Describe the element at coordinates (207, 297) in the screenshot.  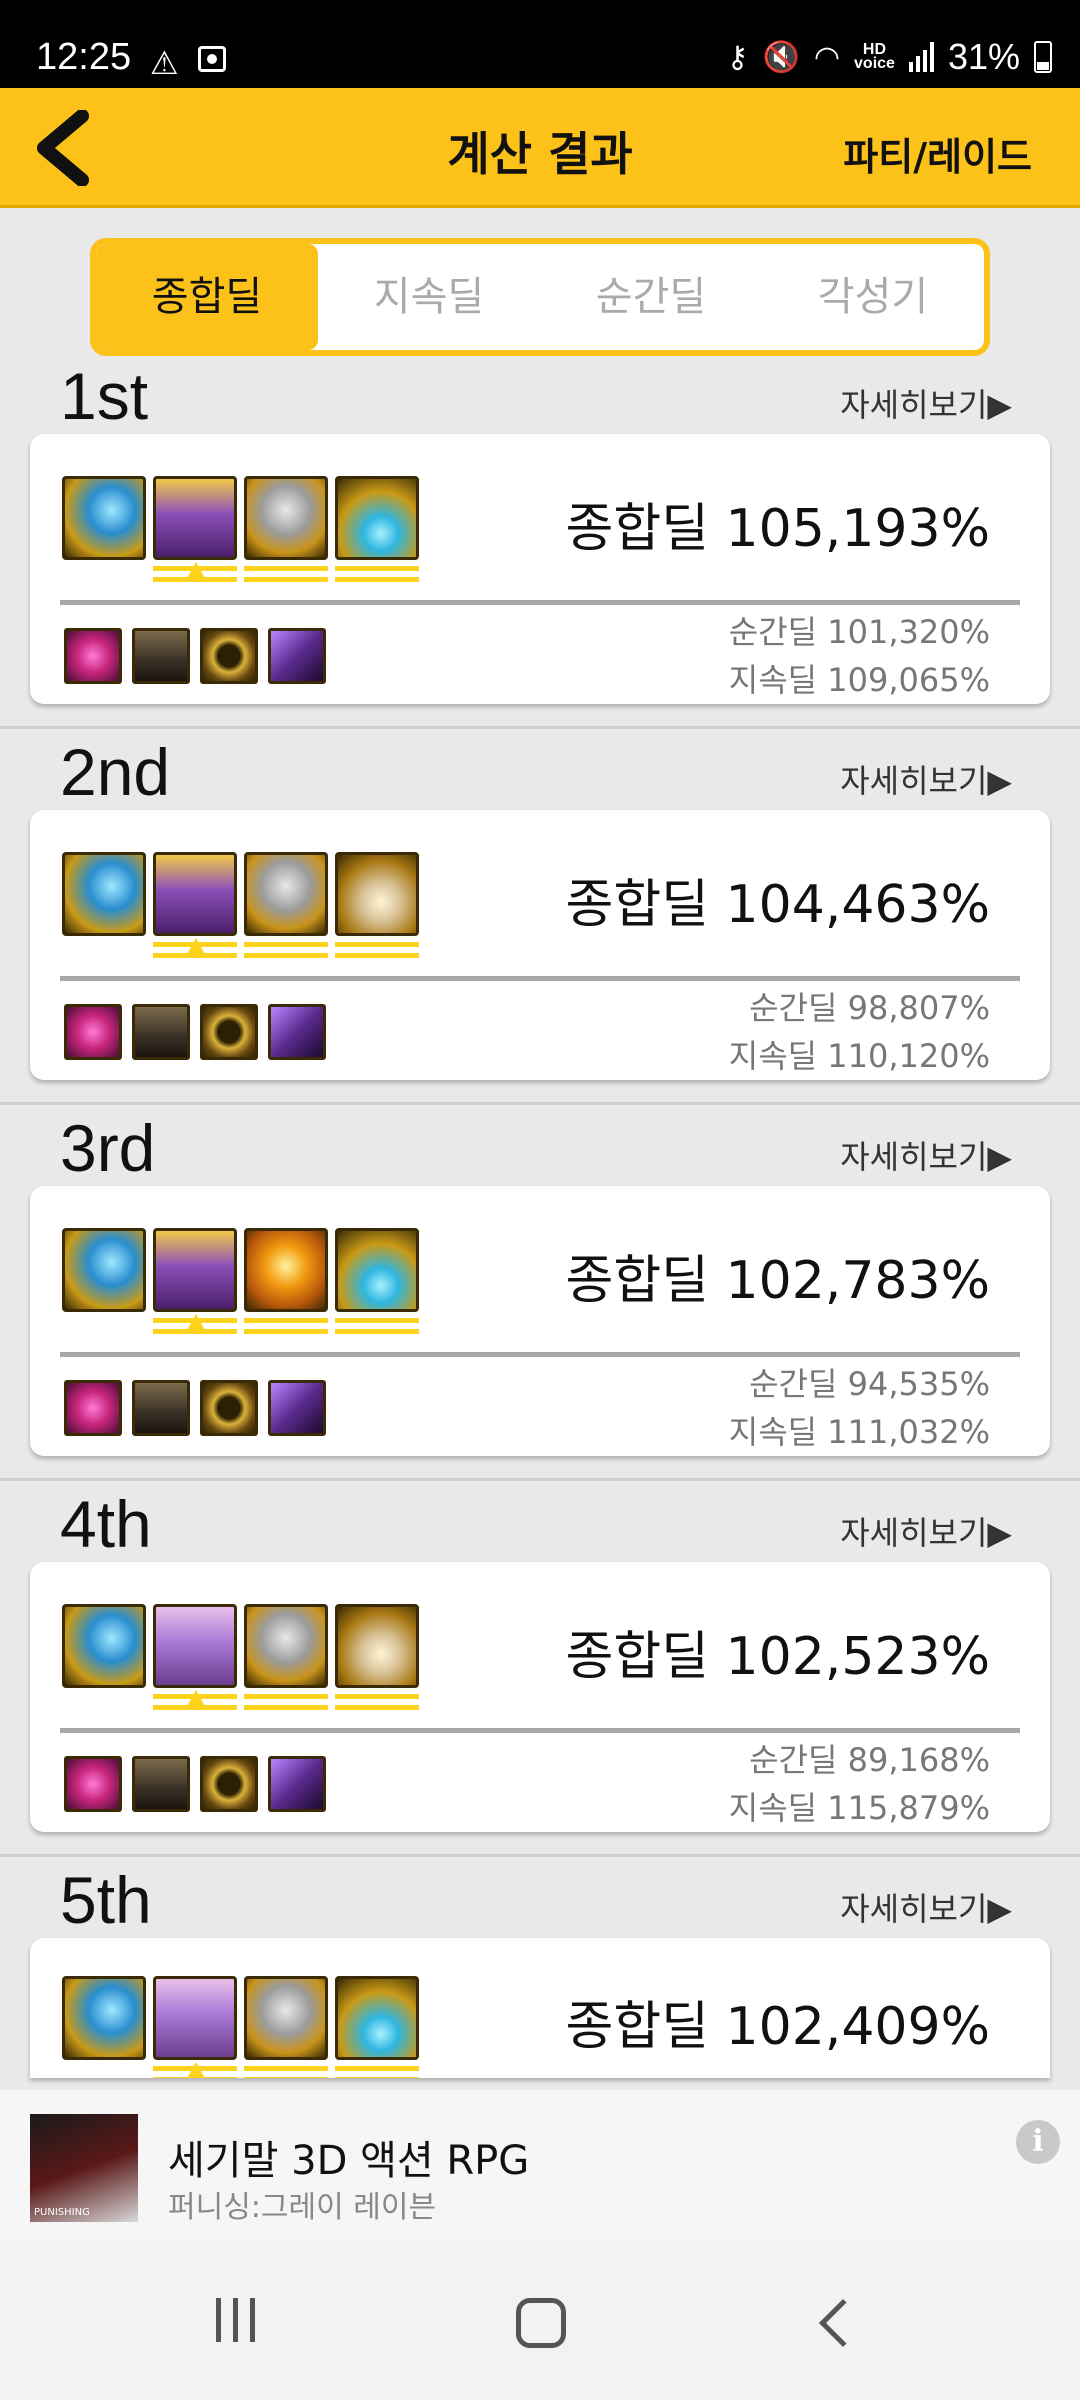
I see `tab-total-deal: 종합딜` at that location.